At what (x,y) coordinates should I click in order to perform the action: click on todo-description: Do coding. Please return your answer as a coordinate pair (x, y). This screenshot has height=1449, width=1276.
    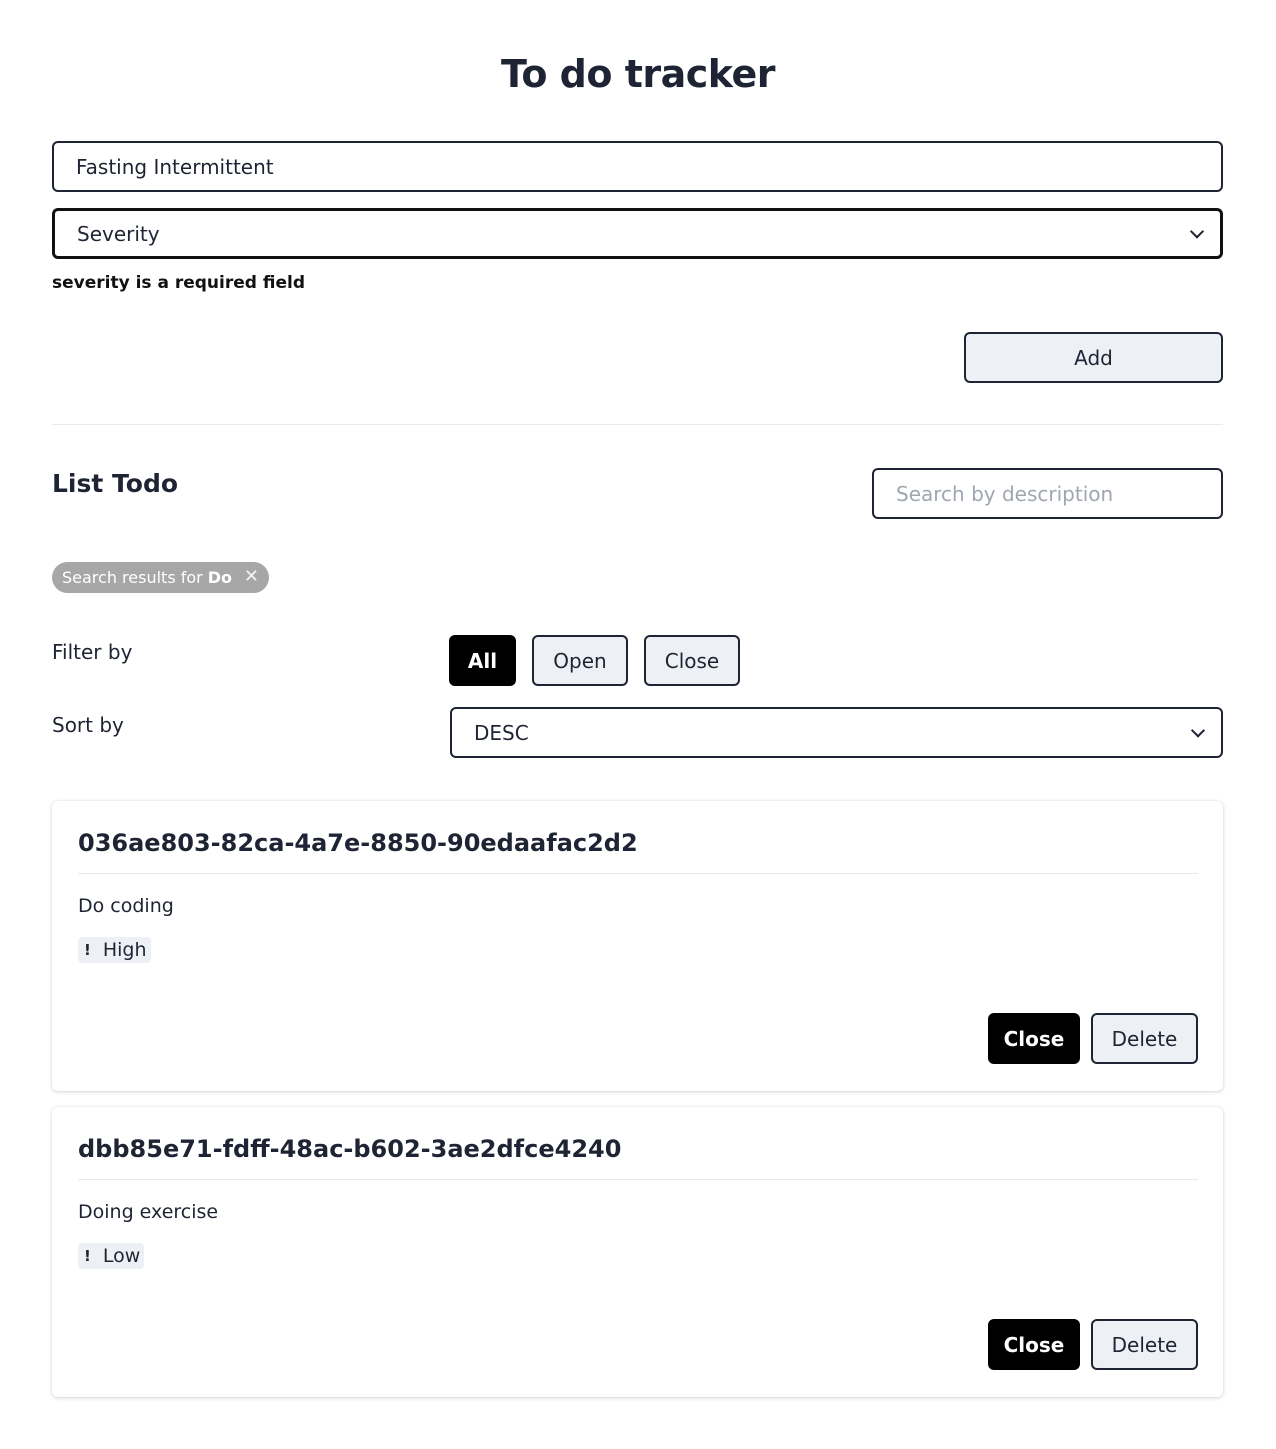
    Looking at the image, I should click on (126, 906).